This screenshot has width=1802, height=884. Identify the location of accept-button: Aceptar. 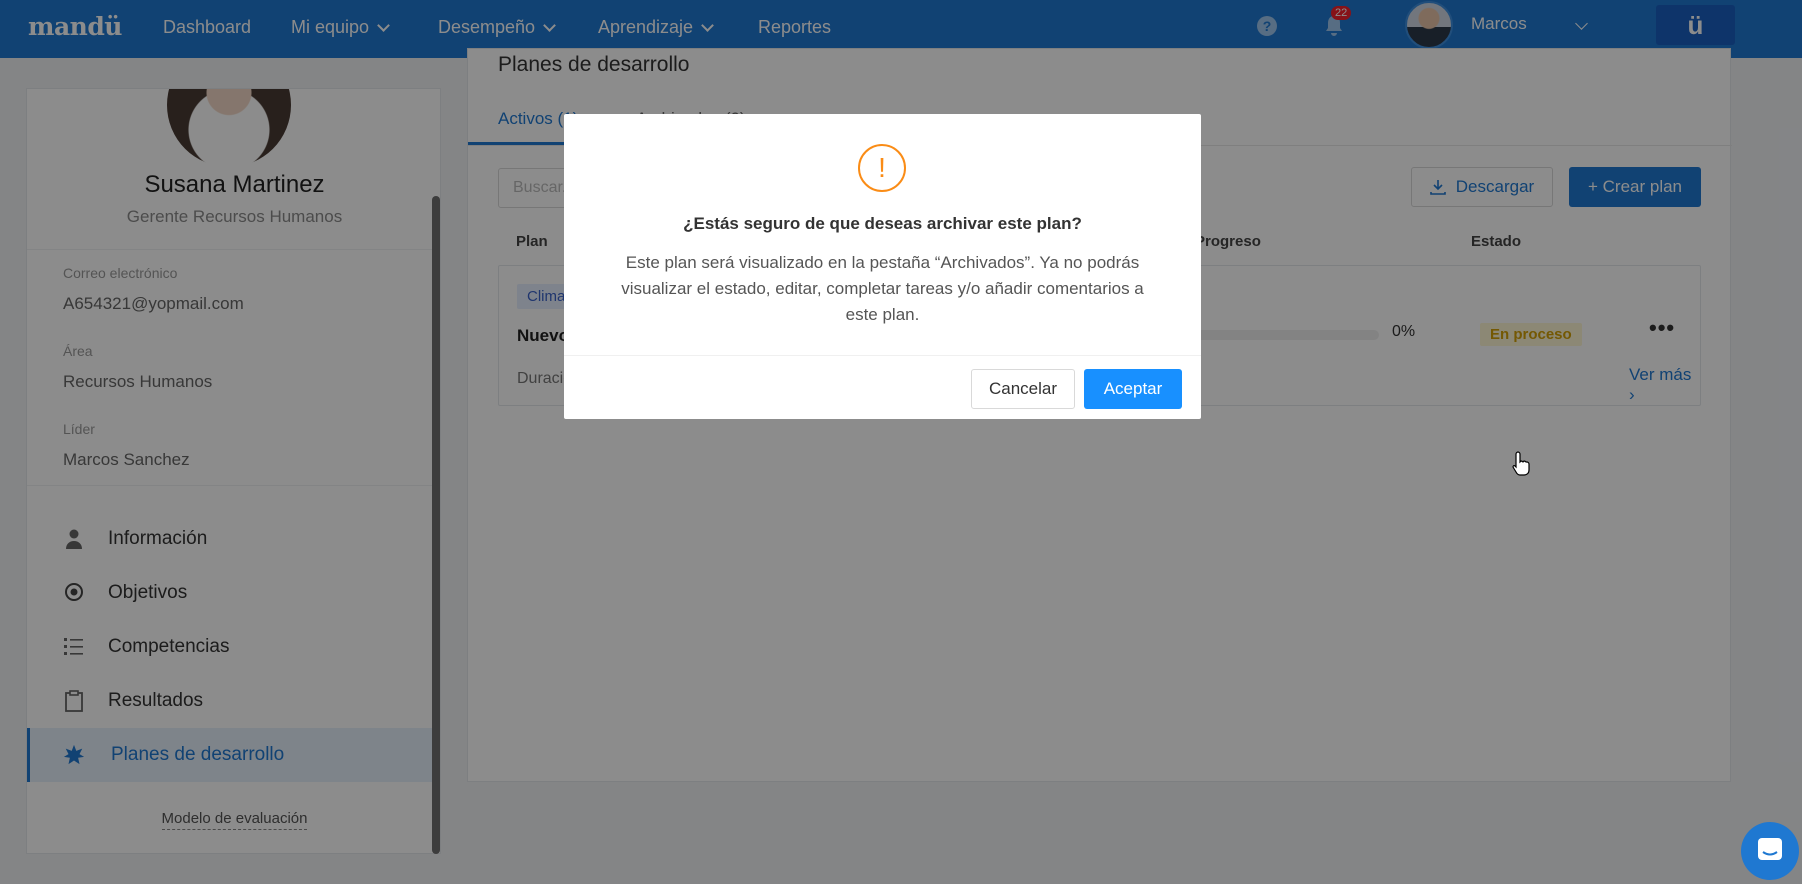
(1133, 389).